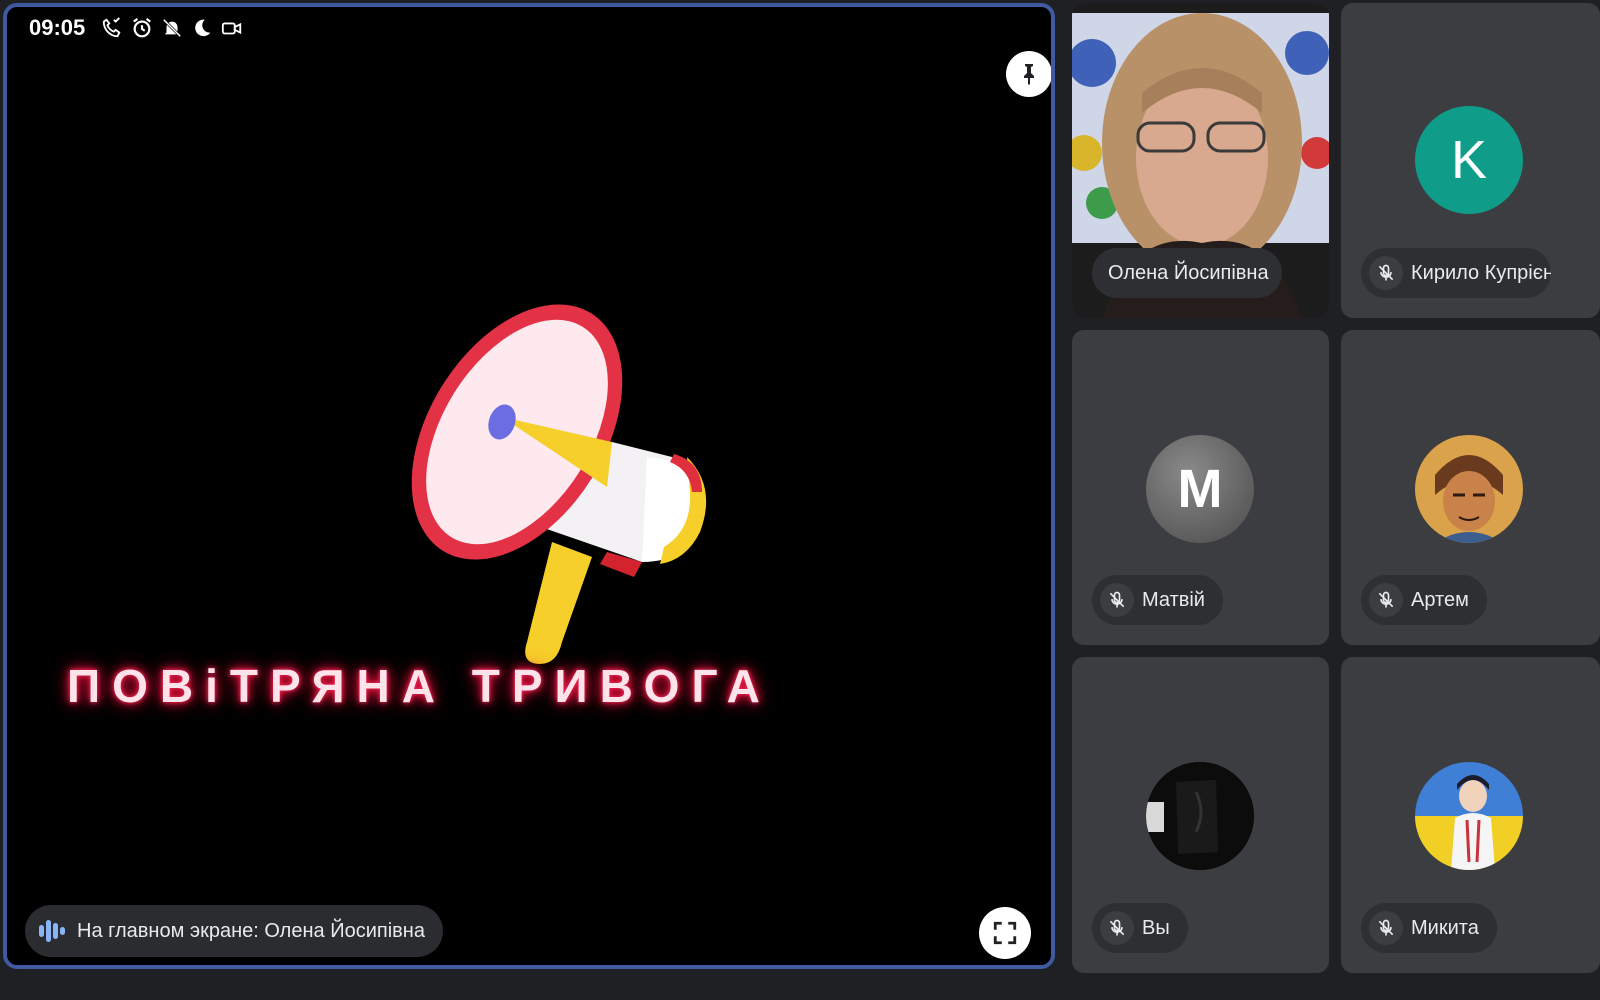 This screenshot has width=1600, height=1000. What do you see at coordinates (1156, 927) in the screenshot?
I see `participant-name: Вы` at bounding box center [1156, 927].